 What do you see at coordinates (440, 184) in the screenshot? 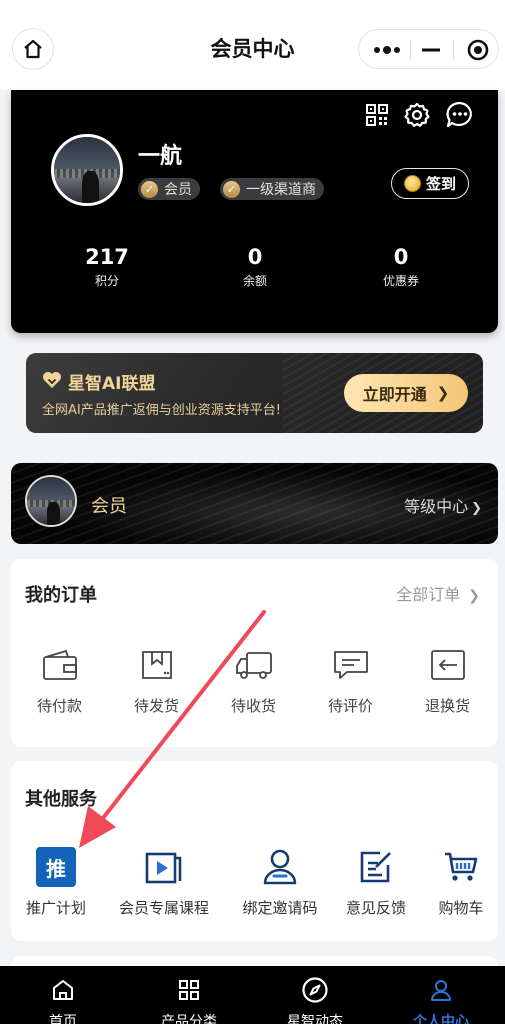
I see `checkin-label: 签到` at bounding box center [440, 184].